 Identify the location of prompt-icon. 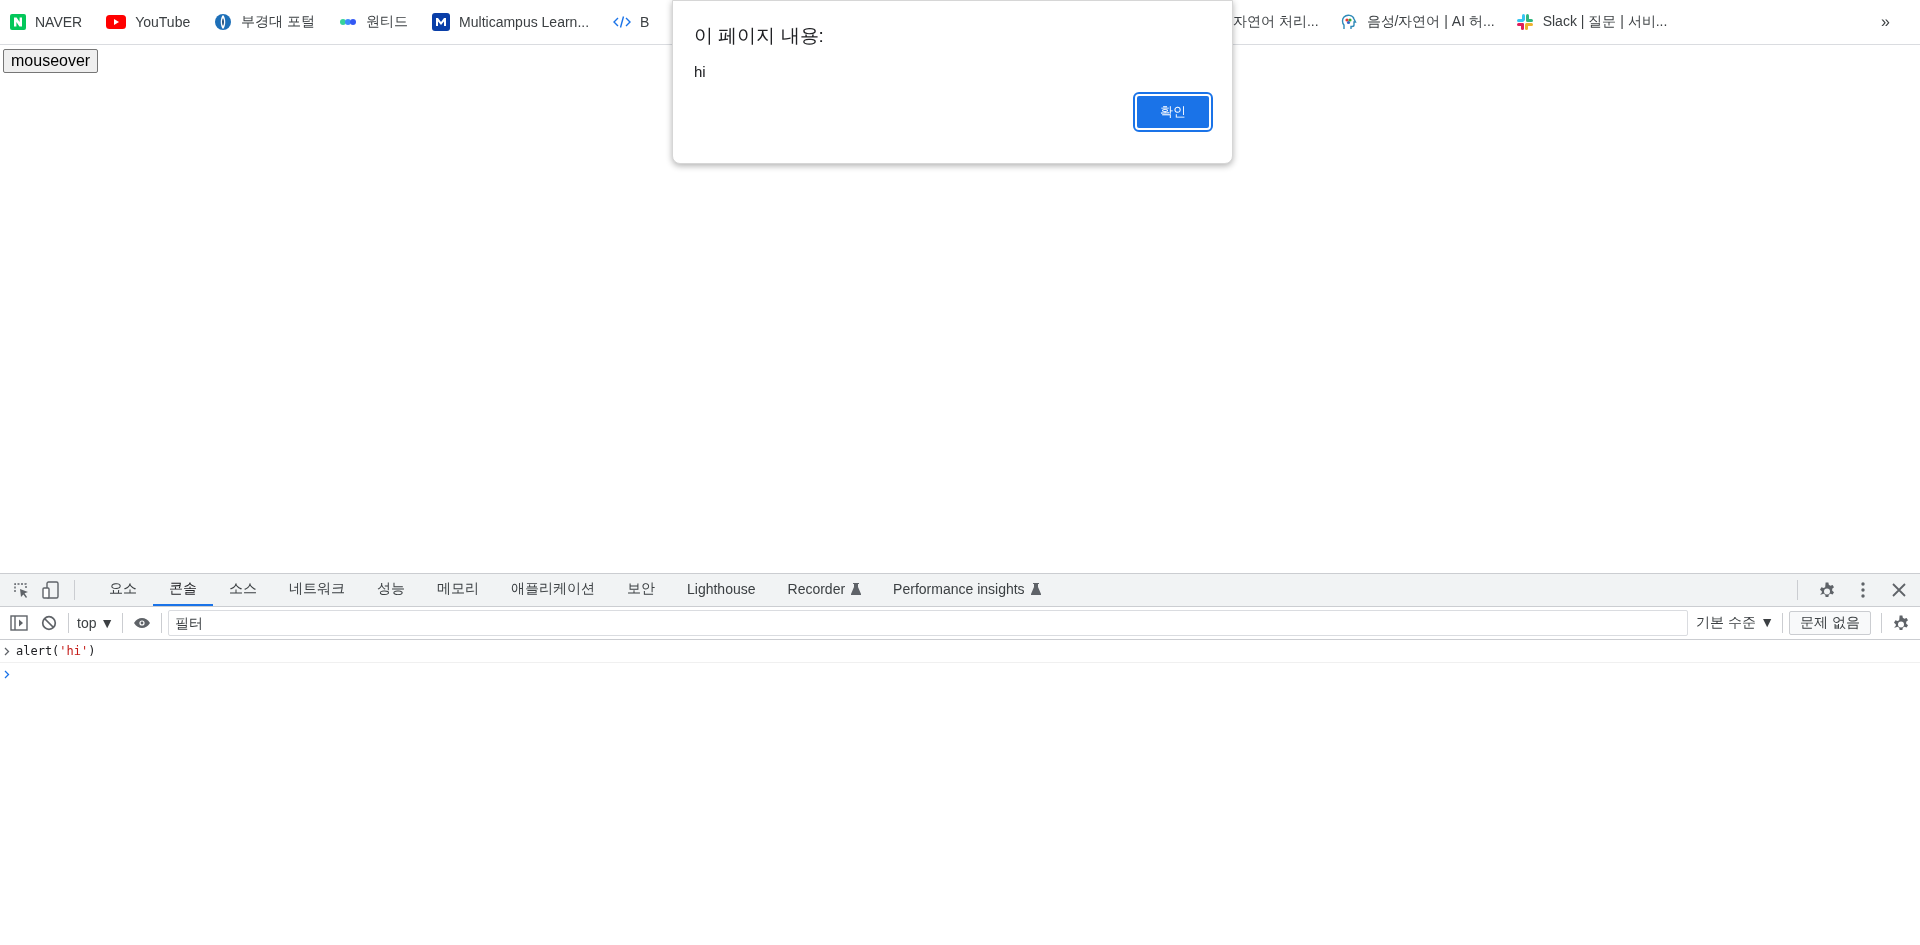
(7, 674).